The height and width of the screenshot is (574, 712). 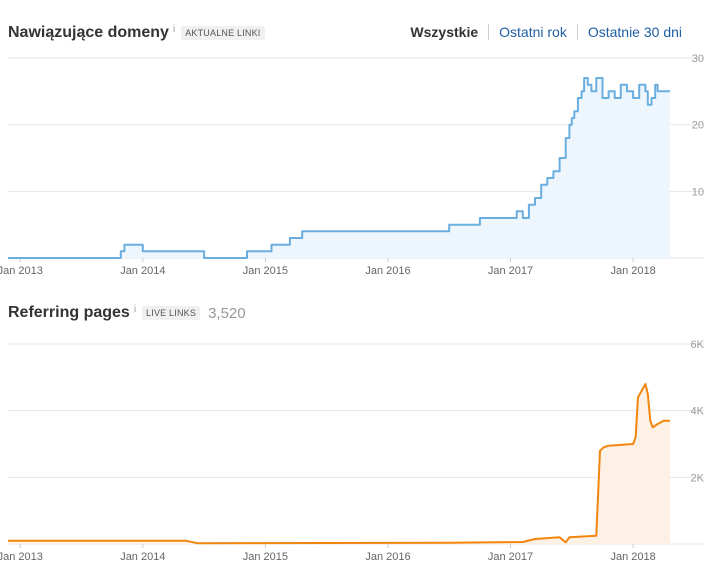 I want to click on referring-pages-title: Referring pages, so click(x=69, y=312).